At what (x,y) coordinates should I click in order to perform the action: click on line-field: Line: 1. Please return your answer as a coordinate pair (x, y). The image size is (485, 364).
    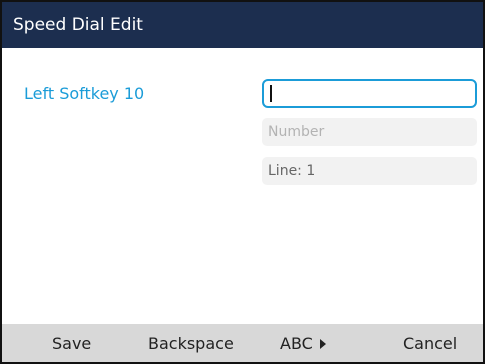
    Looking at the image, I should click on (369, 171).